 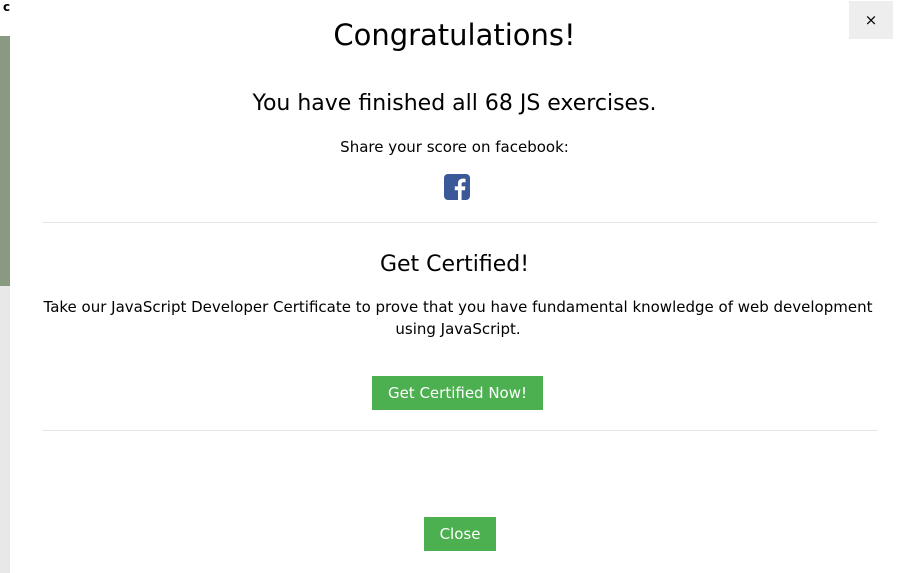 I want to click on get-certified-button: Get Certified Now!, so click(x=457, y=393).